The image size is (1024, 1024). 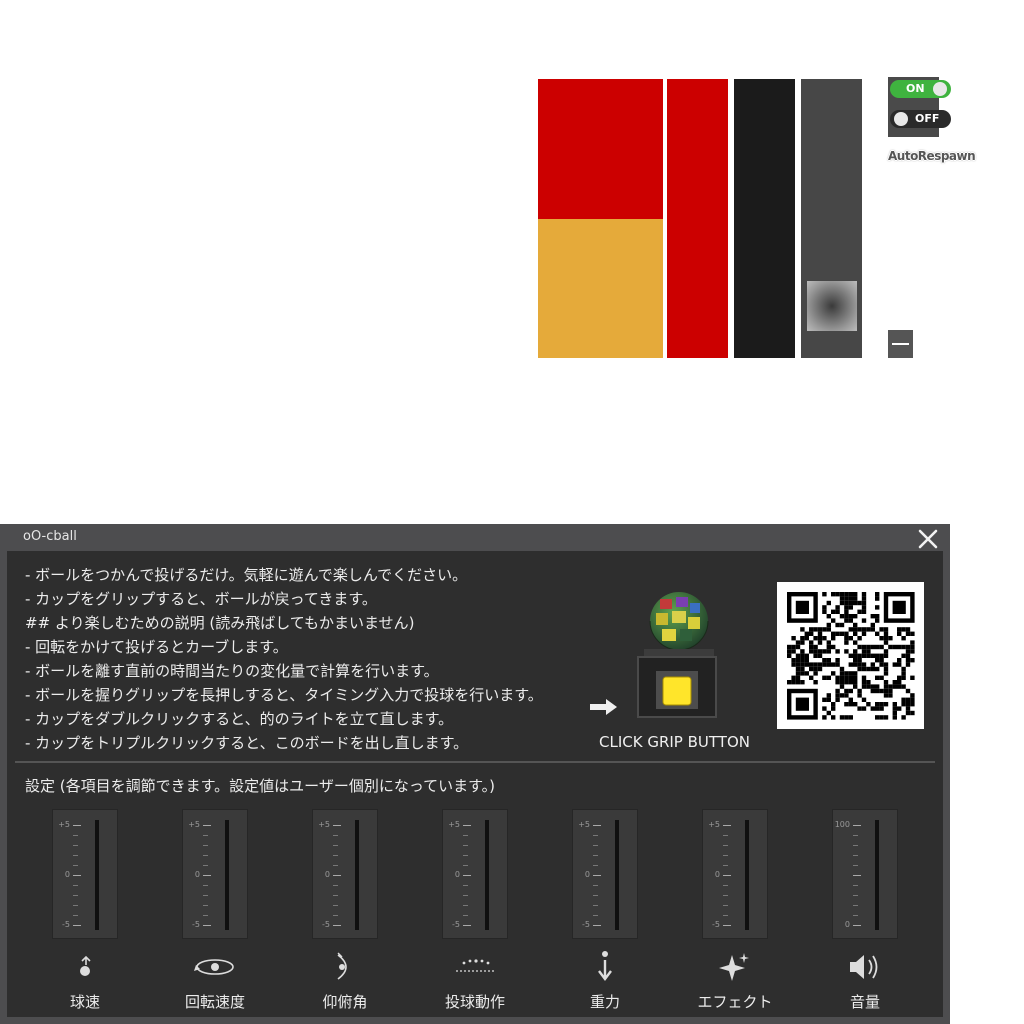 I want to click on instruction-line: ## より楽しむための説明 (読み飛ばしてもかまいません), so click(x=220, y=623).